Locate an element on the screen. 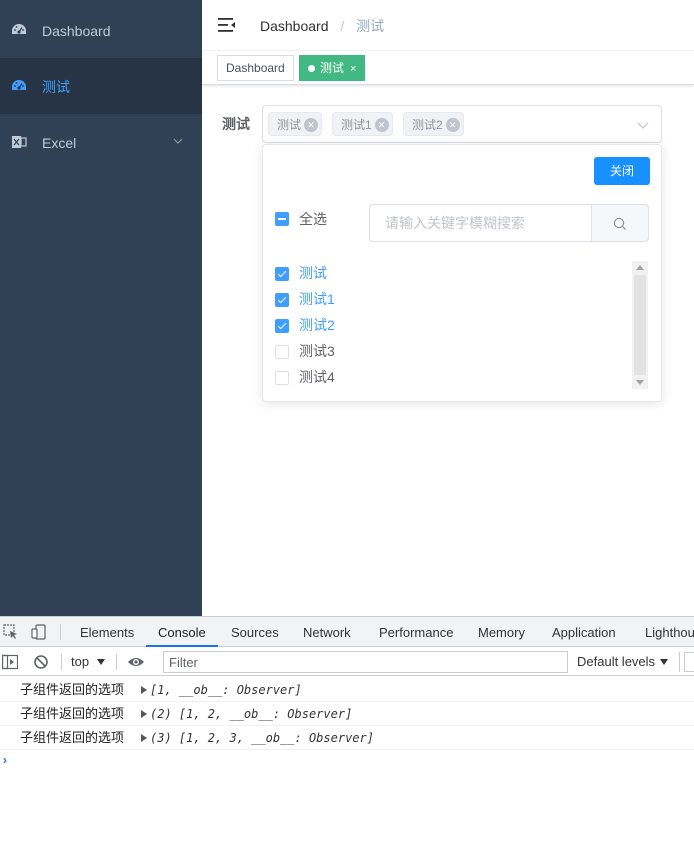 The image size is (694, 844). sidebar-item-label: Dashboard is located at coordinates (76, 31).